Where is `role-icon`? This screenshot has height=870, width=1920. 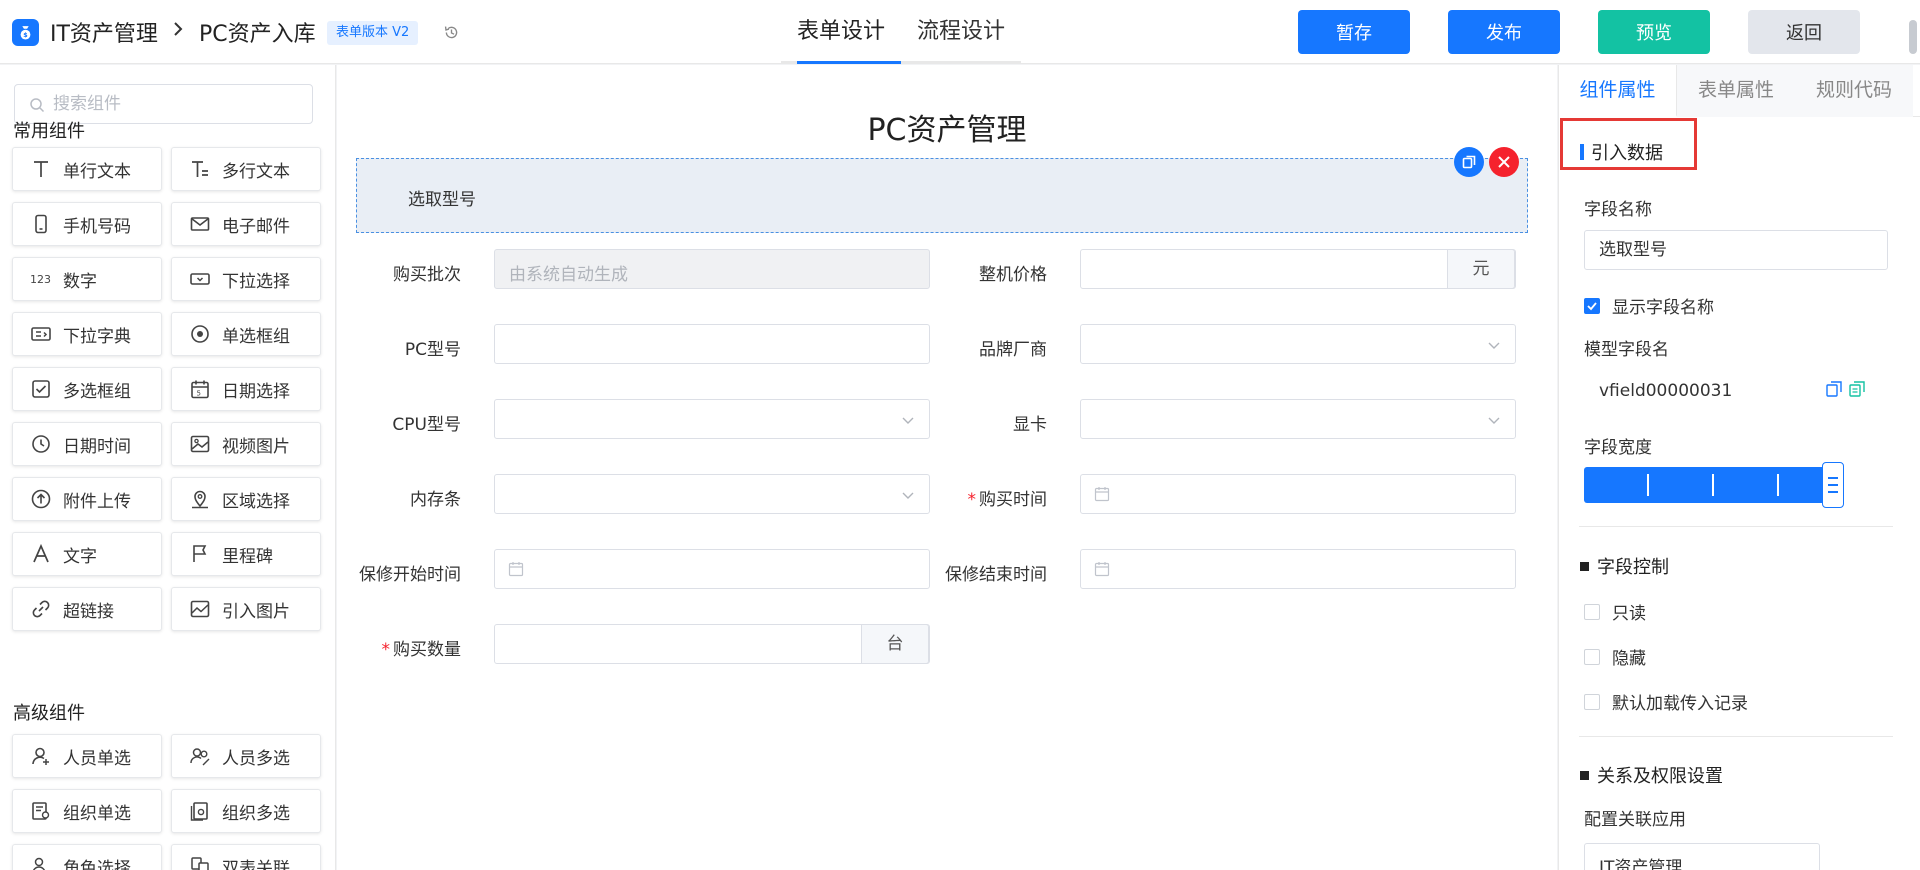 role-icon is located at coordinates (41, 862).